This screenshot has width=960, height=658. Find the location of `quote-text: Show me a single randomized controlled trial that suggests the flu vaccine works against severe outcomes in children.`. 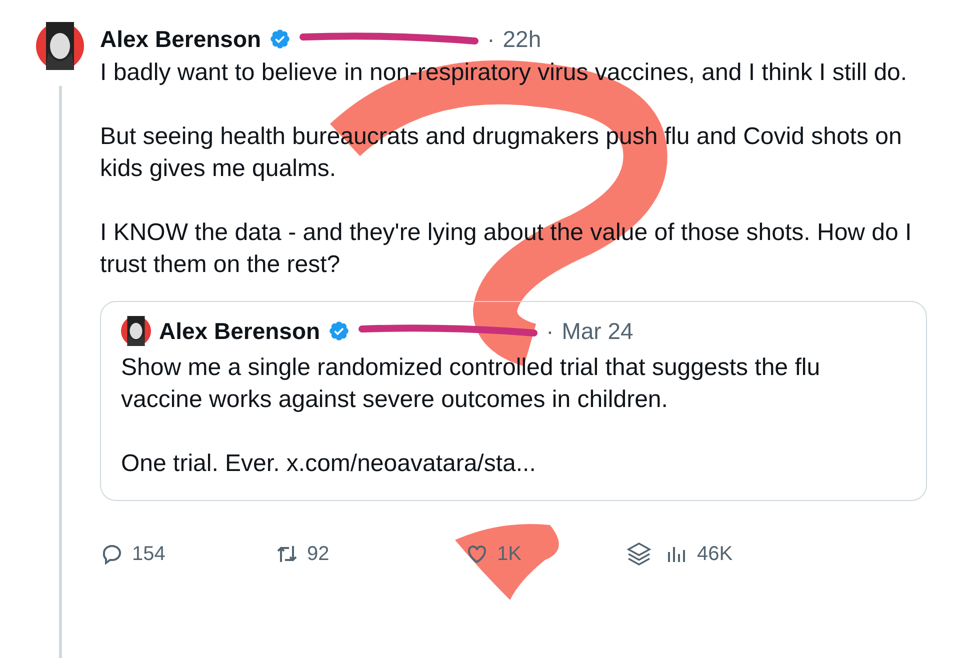

quote-text: Show me a single randomized controlled trial that suggests the flu vaccine works against severe outcomes in children. is located at coordinates (471, 384).